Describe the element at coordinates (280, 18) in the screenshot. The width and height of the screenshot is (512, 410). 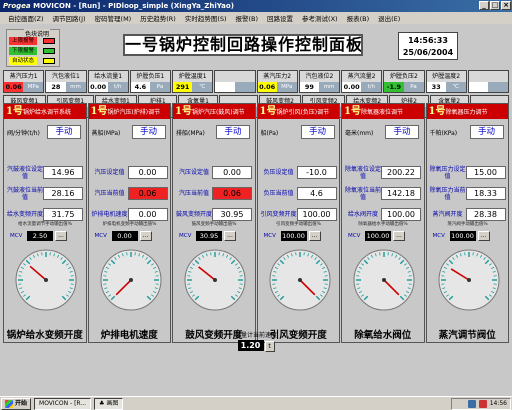
I see `menu-item: 回路设置` at that location.